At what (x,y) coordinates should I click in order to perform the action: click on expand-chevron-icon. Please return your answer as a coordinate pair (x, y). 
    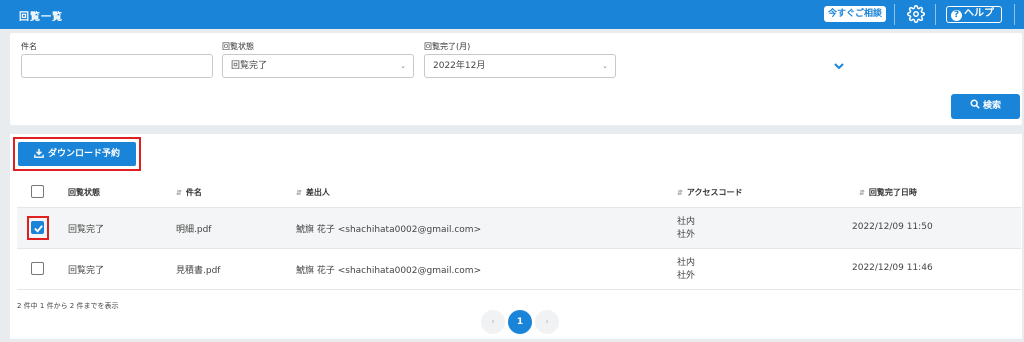
    Looking at the image, I should click on (839, 66).